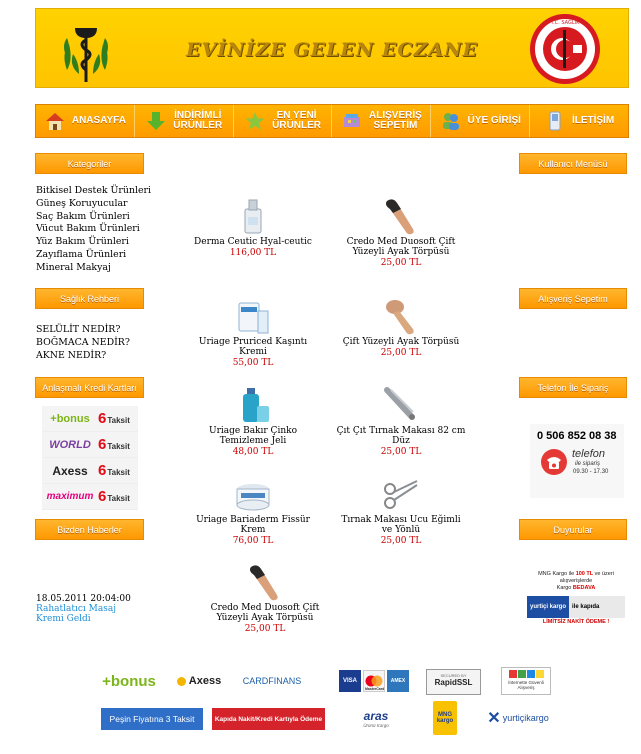  I want to click on phone-icon, so click(555, 121).